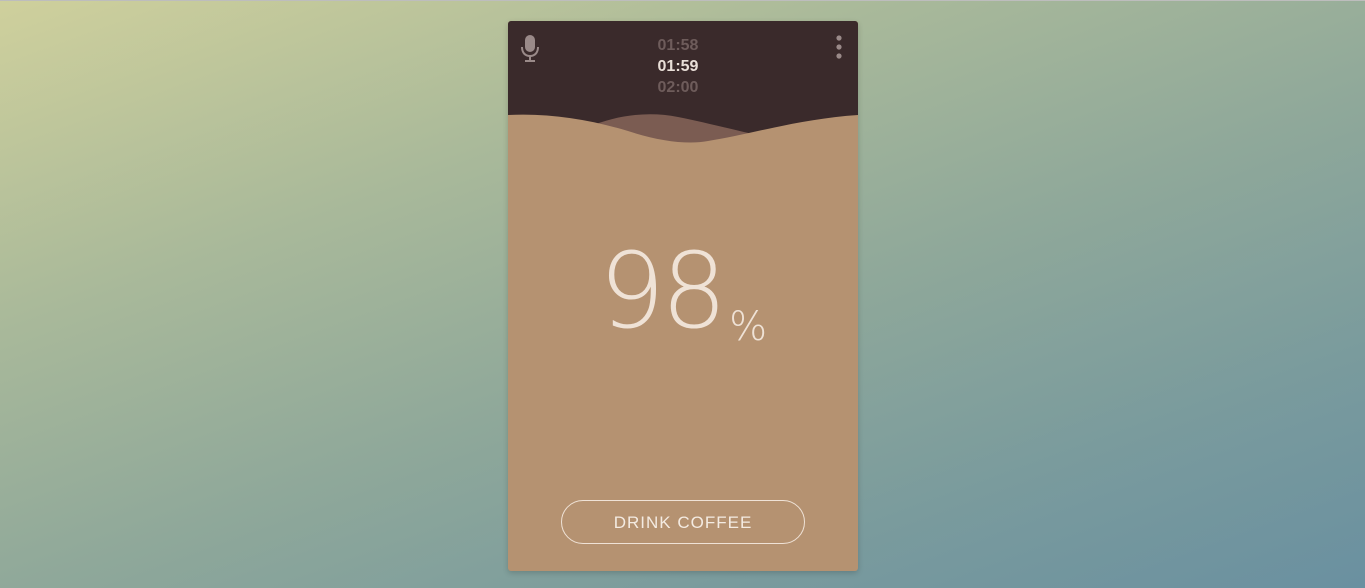  Describe the element at coordinates (838, 49) in the screenshot. I see `more-vertical-icon` at that location.